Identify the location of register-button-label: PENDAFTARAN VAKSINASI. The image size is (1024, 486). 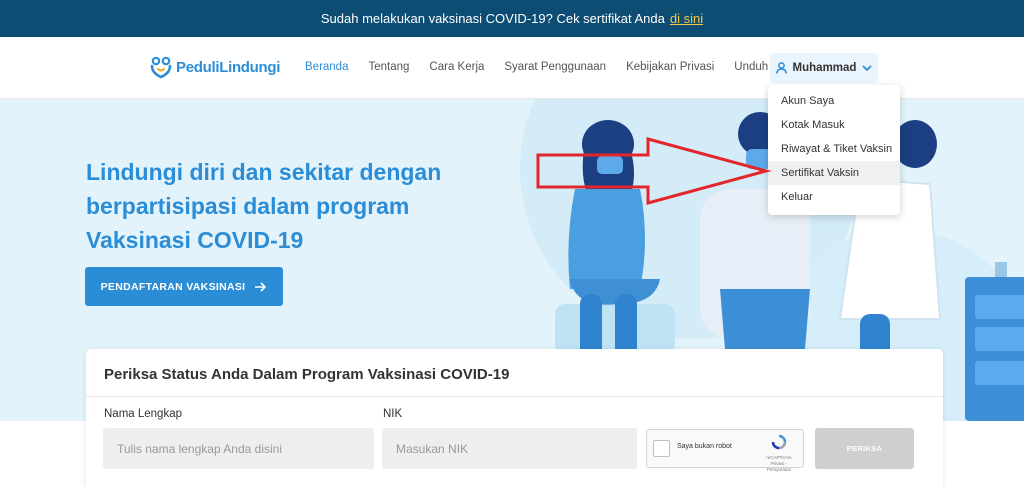
(173, 286).